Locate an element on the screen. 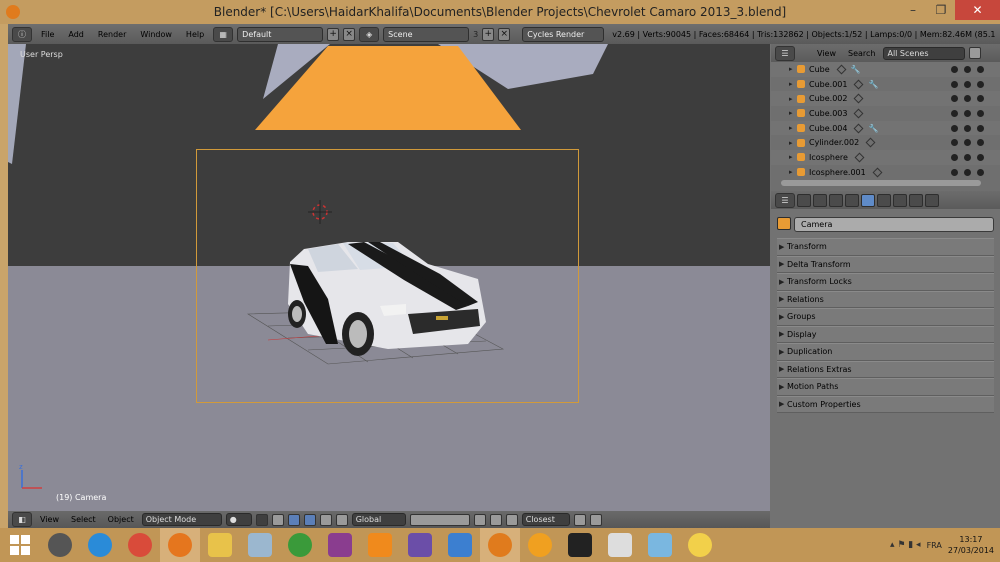 Image resolution: width=1000 pixels, height=562 pixels. viewport-menu-object: Object is located at coordinates (121, 519).